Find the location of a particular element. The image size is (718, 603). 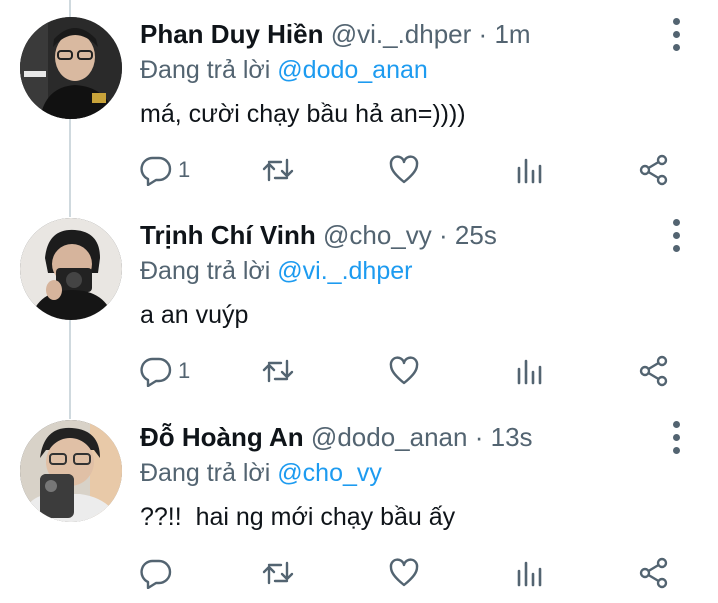

timestamp: 1m is located at coordinates (512, 34).